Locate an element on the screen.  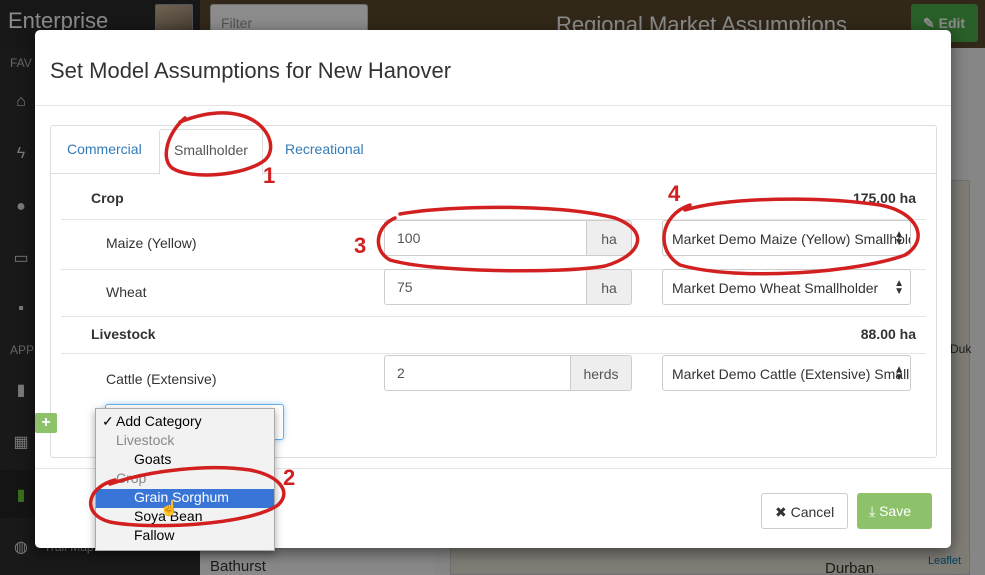
cattle-count-input is located at coordinates (477, 373).